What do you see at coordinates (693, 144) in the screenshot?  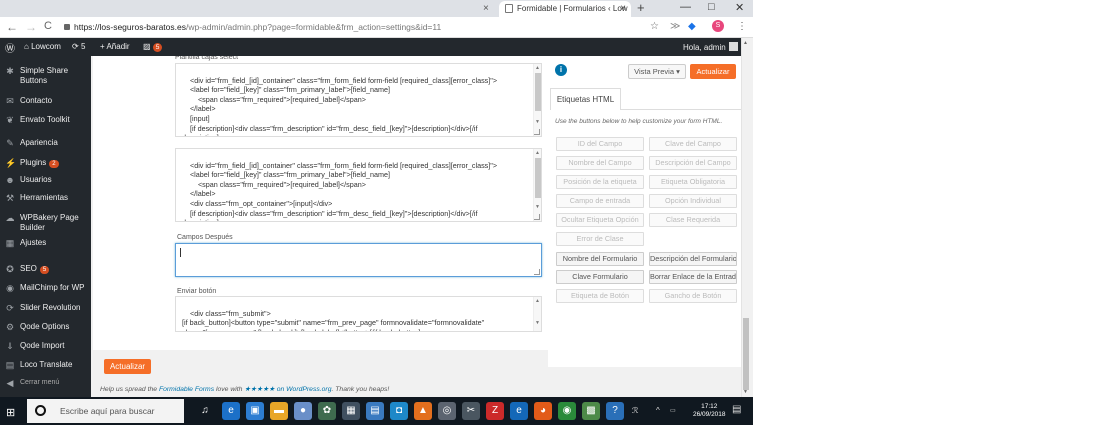 I see `shortcode-button: Clave del Campo` at bounding box center [693, 144].